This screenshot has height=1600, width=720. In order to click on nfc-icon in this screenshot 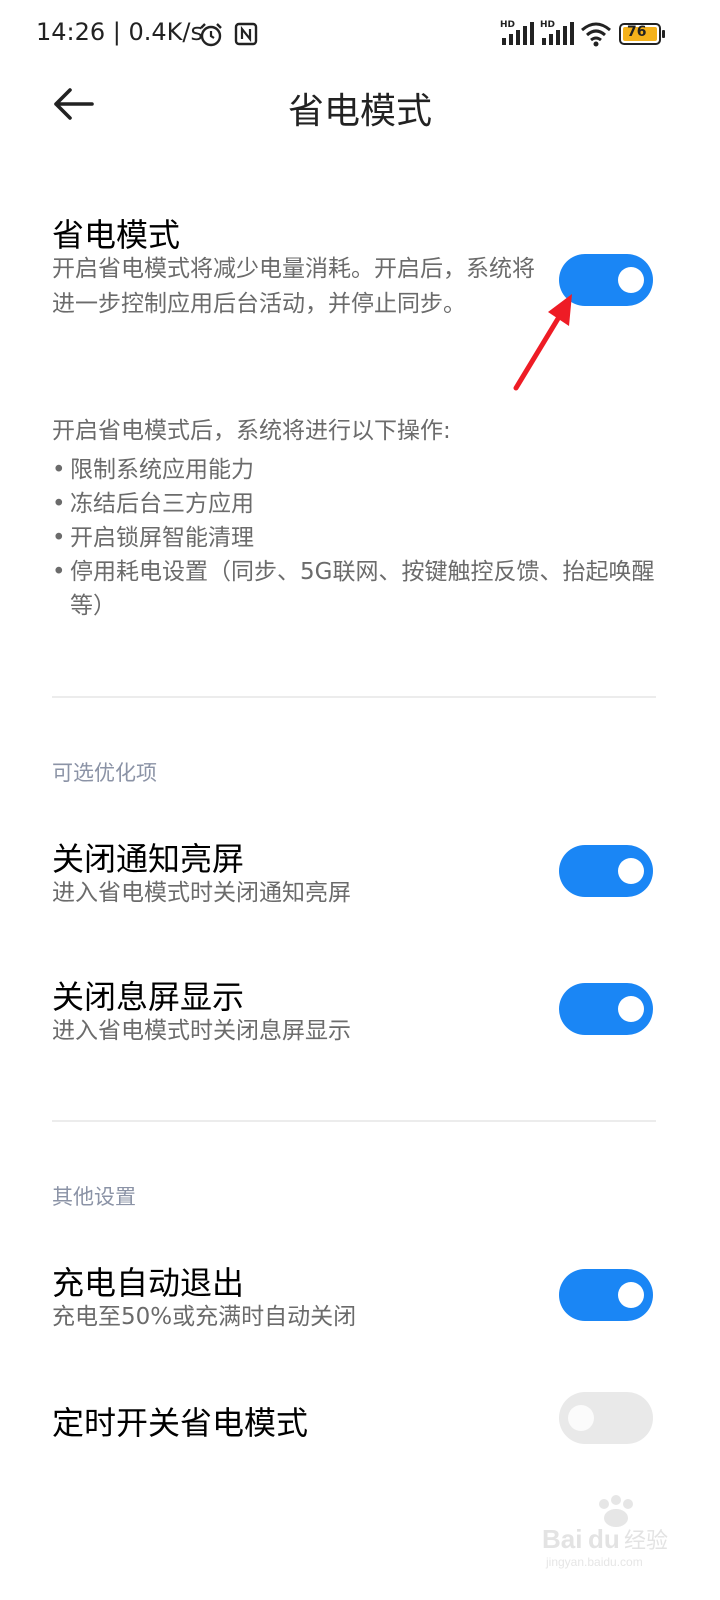, I will do `click(246, 36)`.